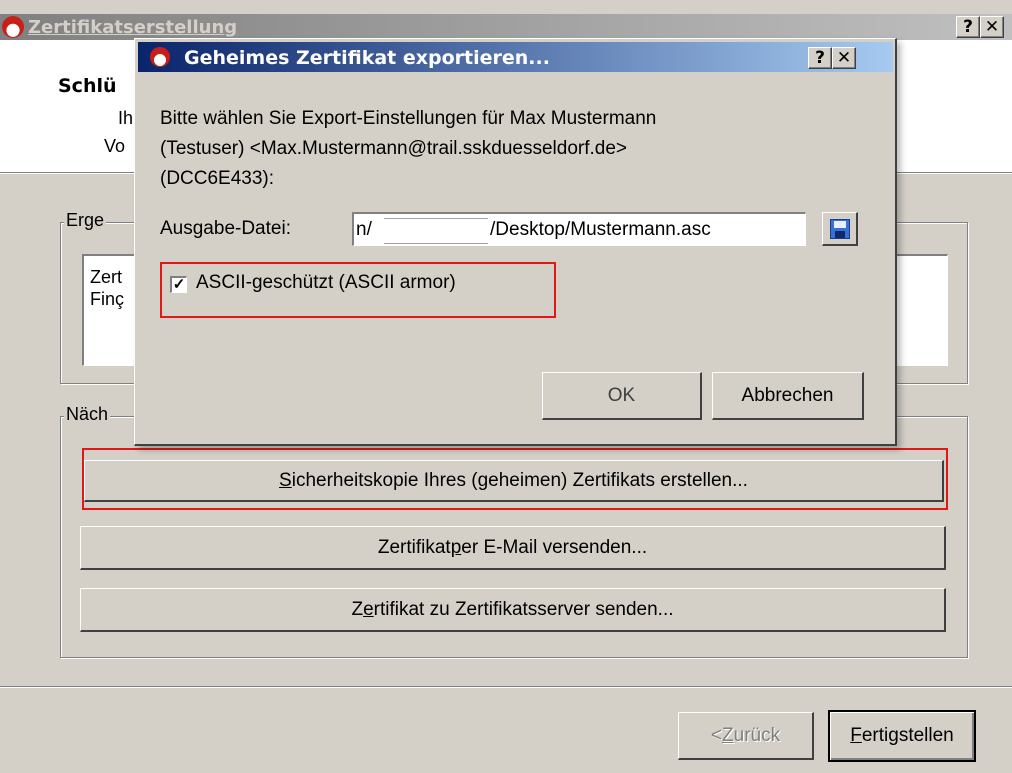  Describe the element at coordinates (788, 396) in the screenshot. I see `cancel-button: Abbrechen` at that location.